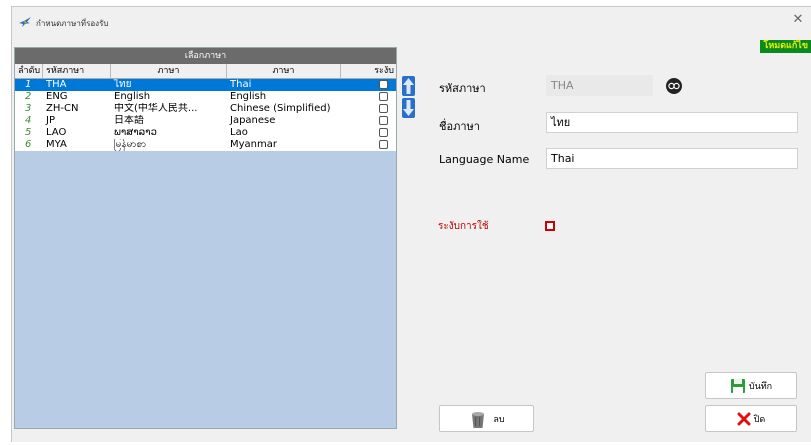 This screenshot has height=445, width=811. I want to click on close-icon: ✕, so click(798, 20).